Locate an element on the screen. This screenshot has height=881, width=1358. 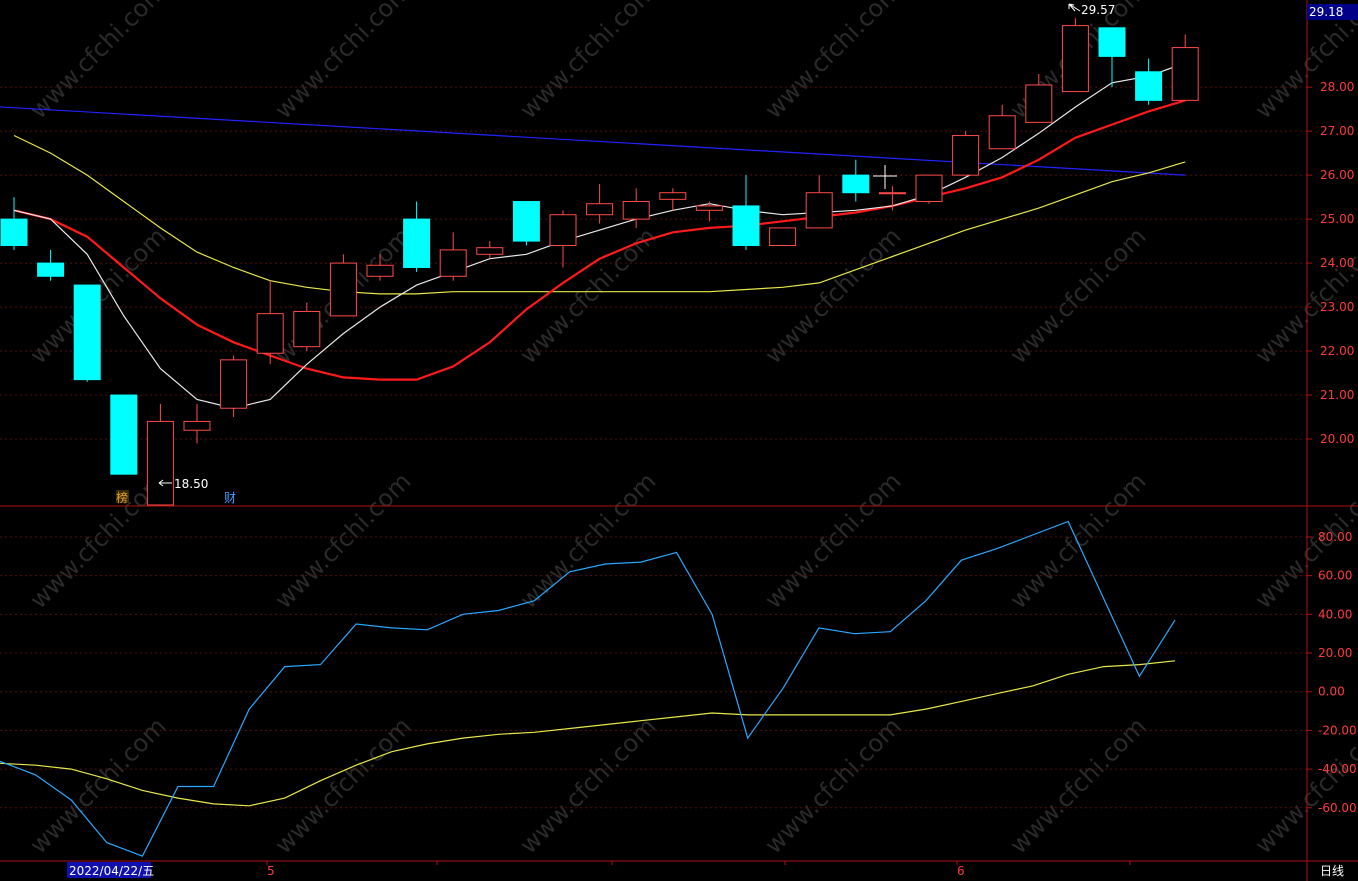
badge-bang: 榜 is located at coordinates (122, 497).